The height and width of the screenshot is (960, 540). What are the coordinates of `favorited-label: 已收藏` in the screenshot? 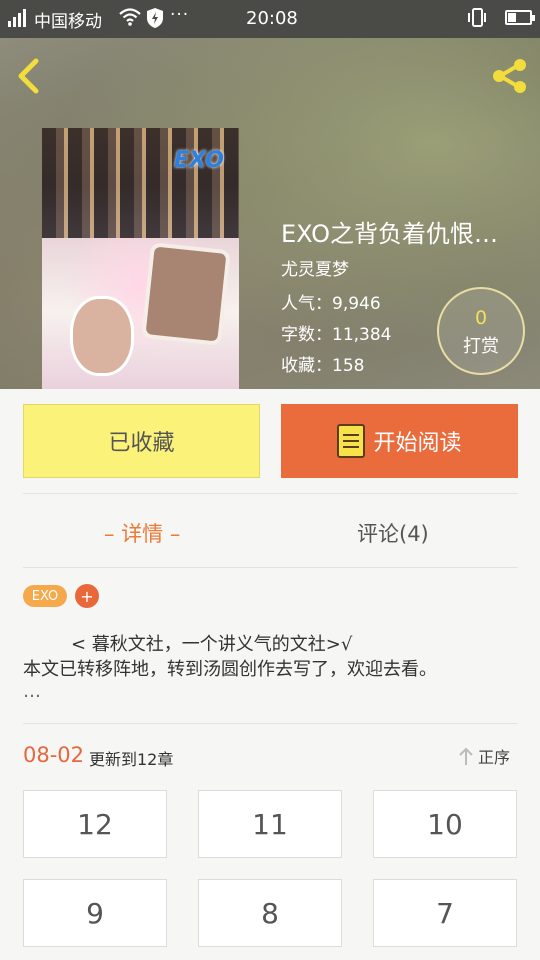 It's located at (141, 443).